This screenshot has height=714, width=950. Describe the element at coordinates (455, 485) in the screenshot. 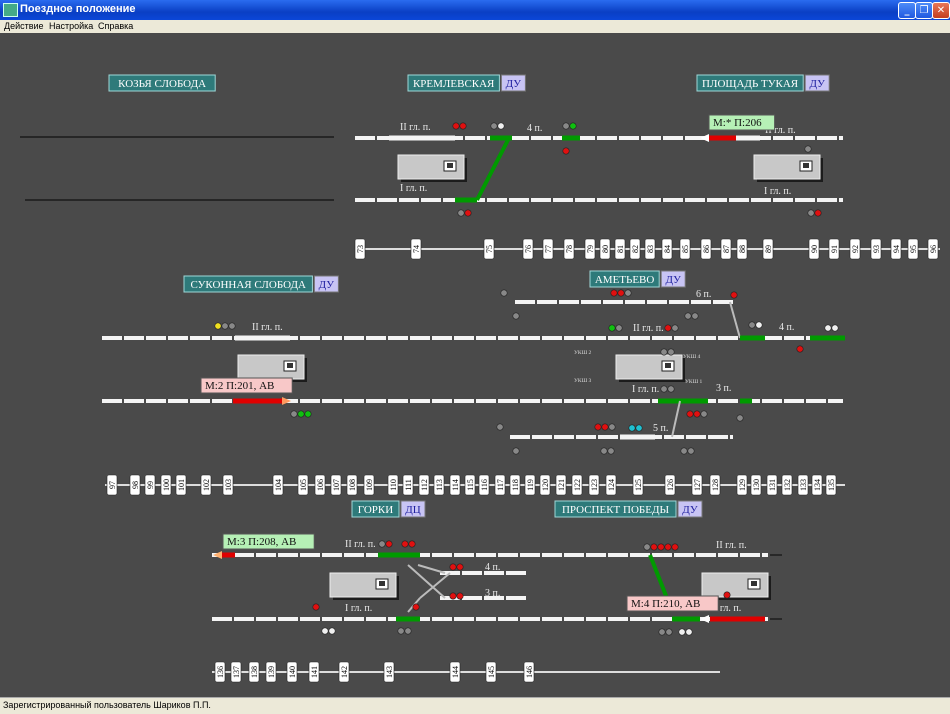

I see `picket-marker: 114` at that location.